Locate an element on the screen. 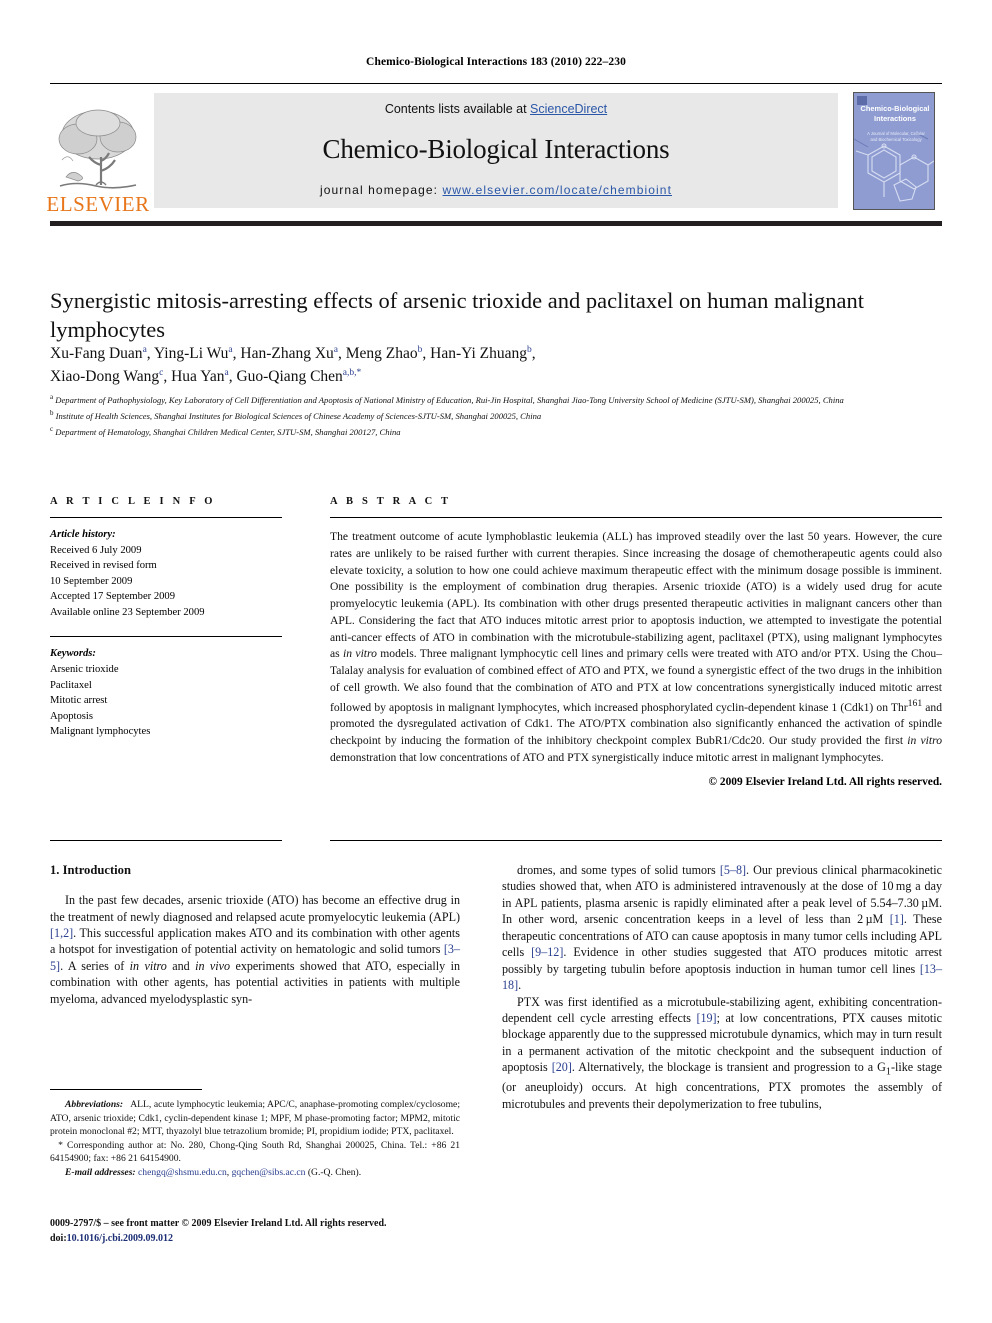 The width and height of the screenshot is (992, 1323). abstract-rule is located at coordinates (636, 517).